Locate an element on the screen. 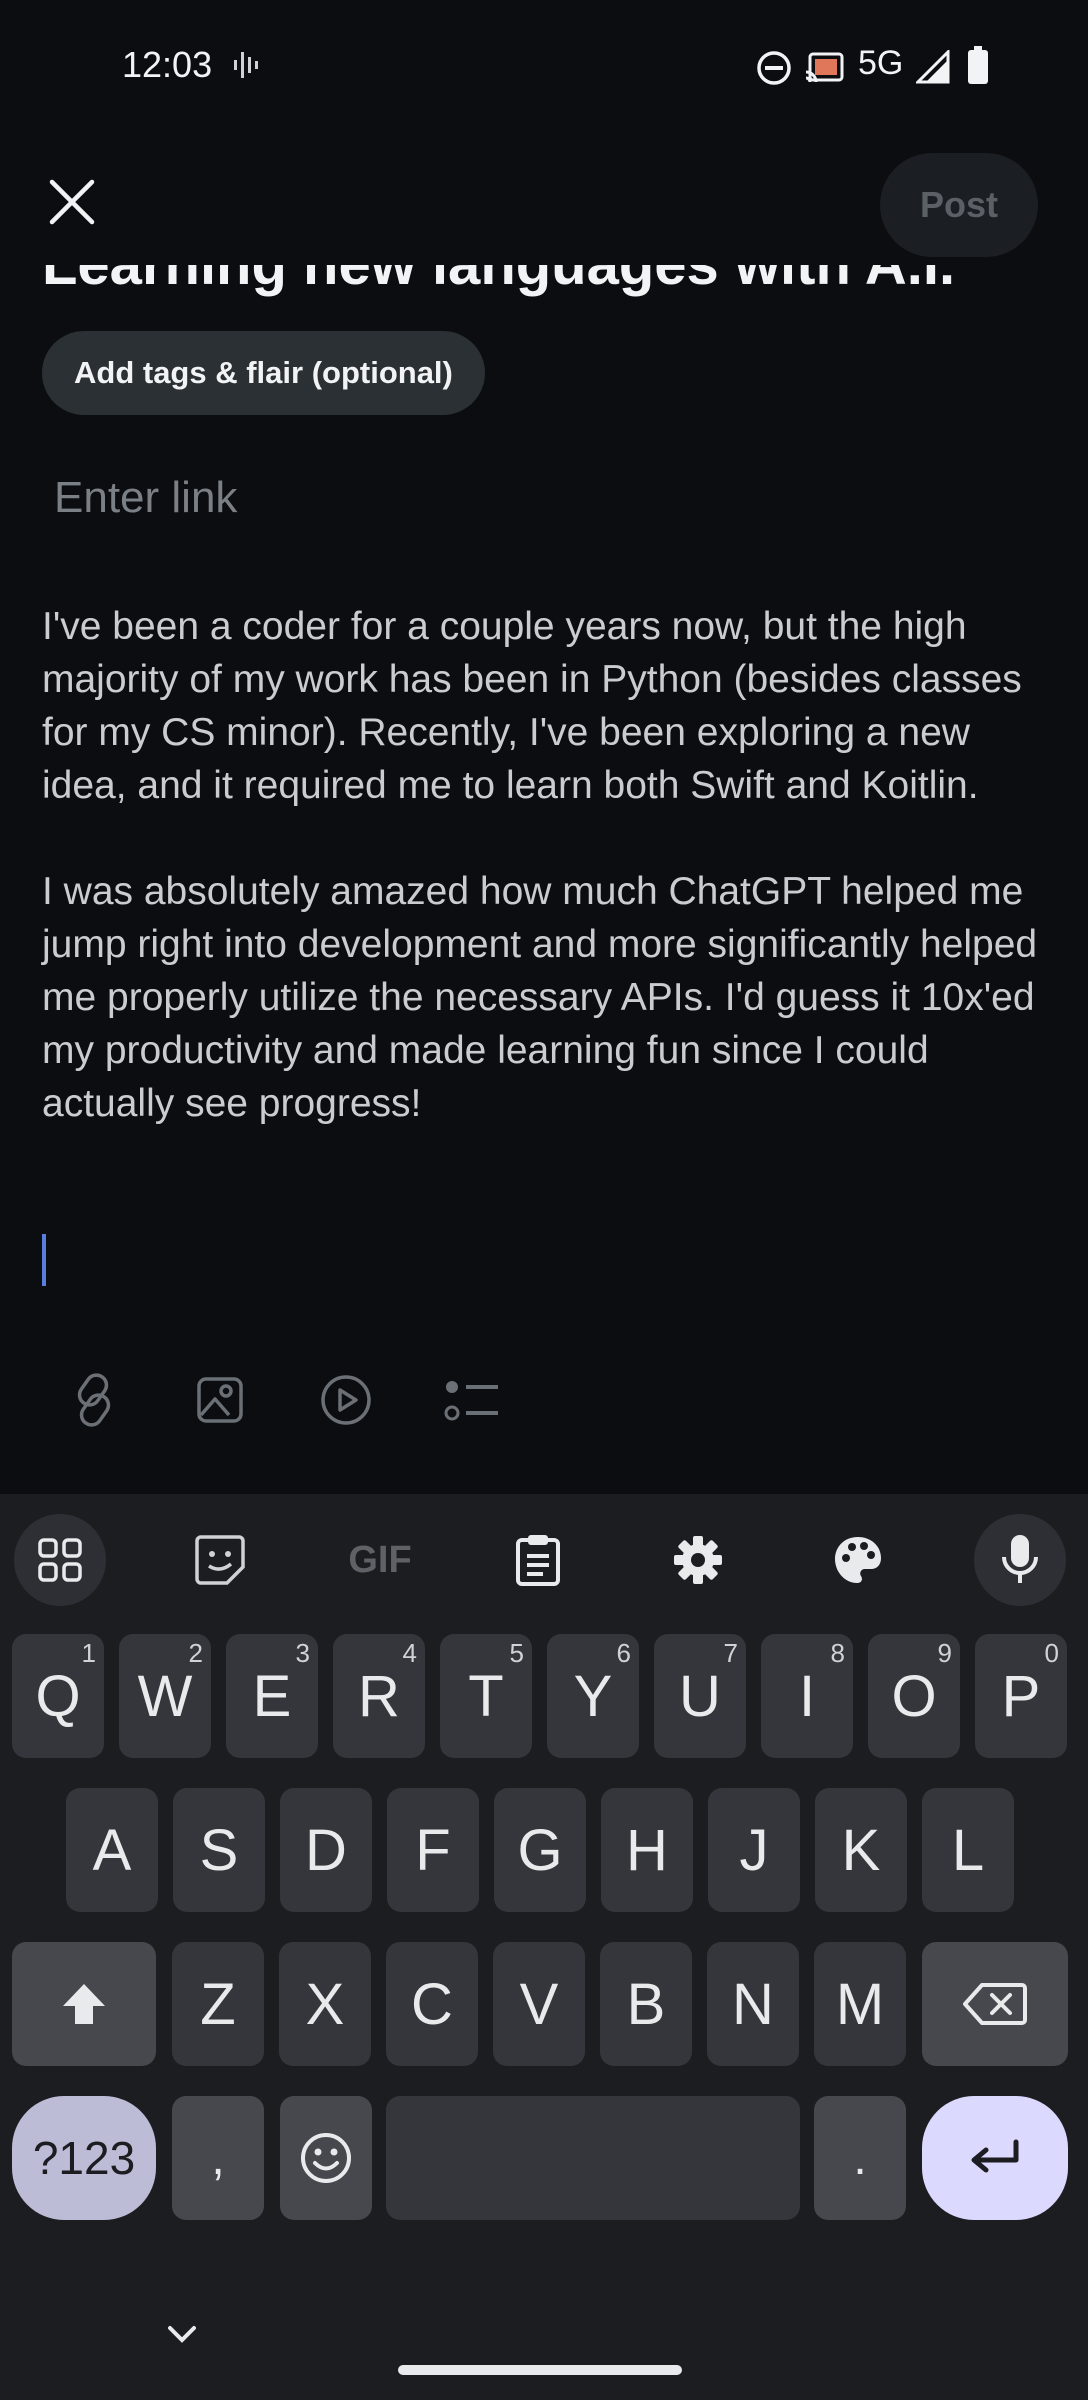  post-title: Learning new languages with A.I. is located at coordinates (498, 281).